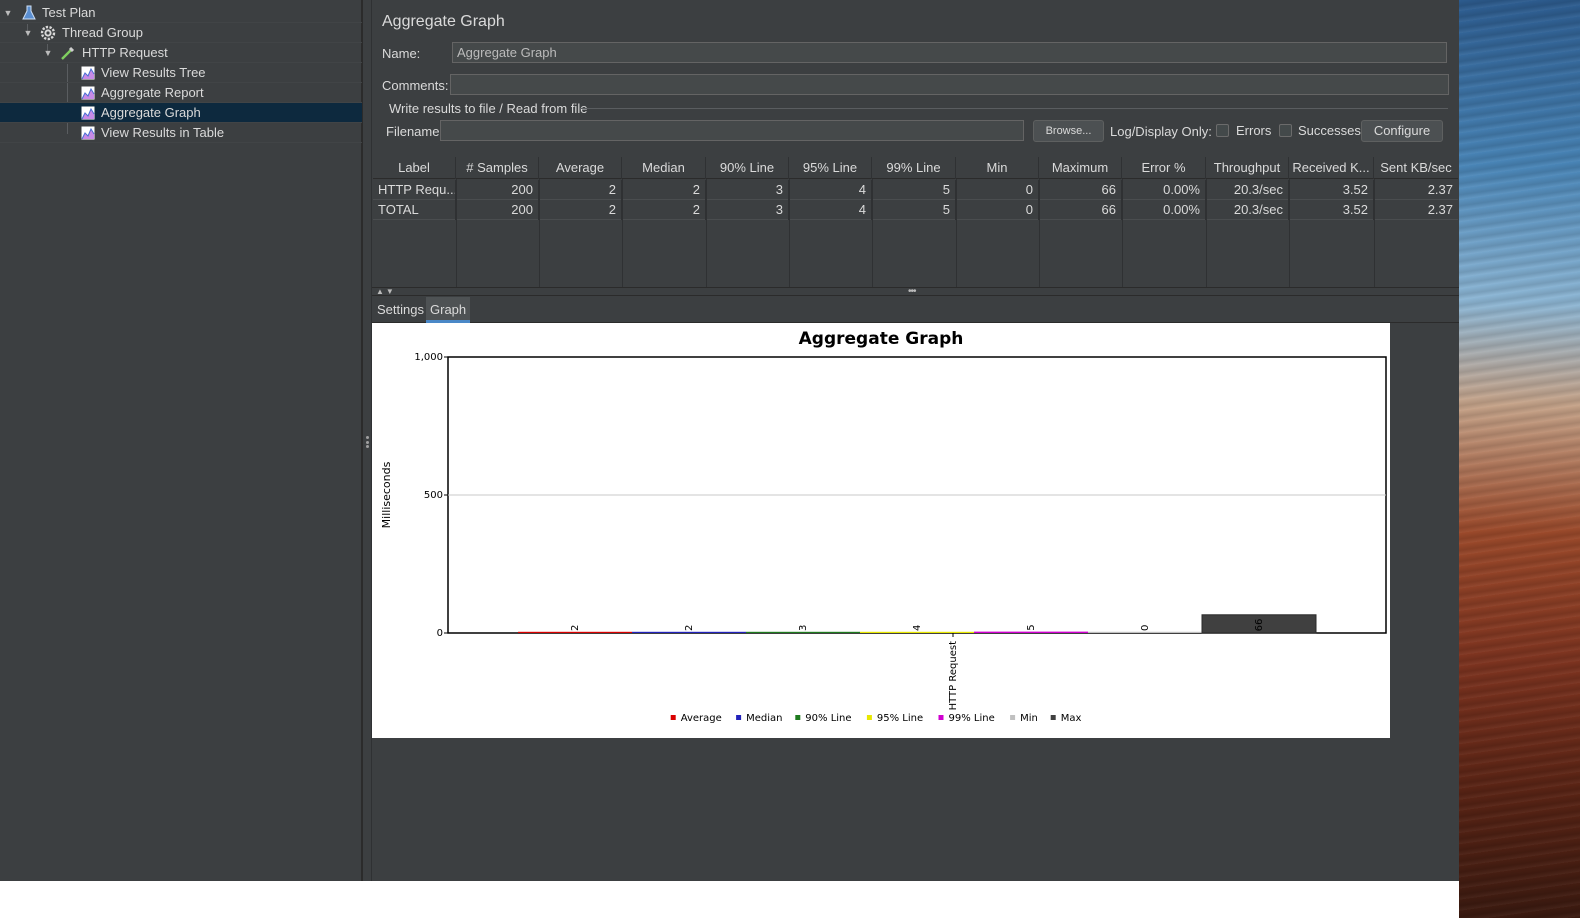 The height and width of the screenshot is (918, 1580). Describe the element at coordinates (1222, 130) in the screenshot. I see `errors-checkbox` at that location.